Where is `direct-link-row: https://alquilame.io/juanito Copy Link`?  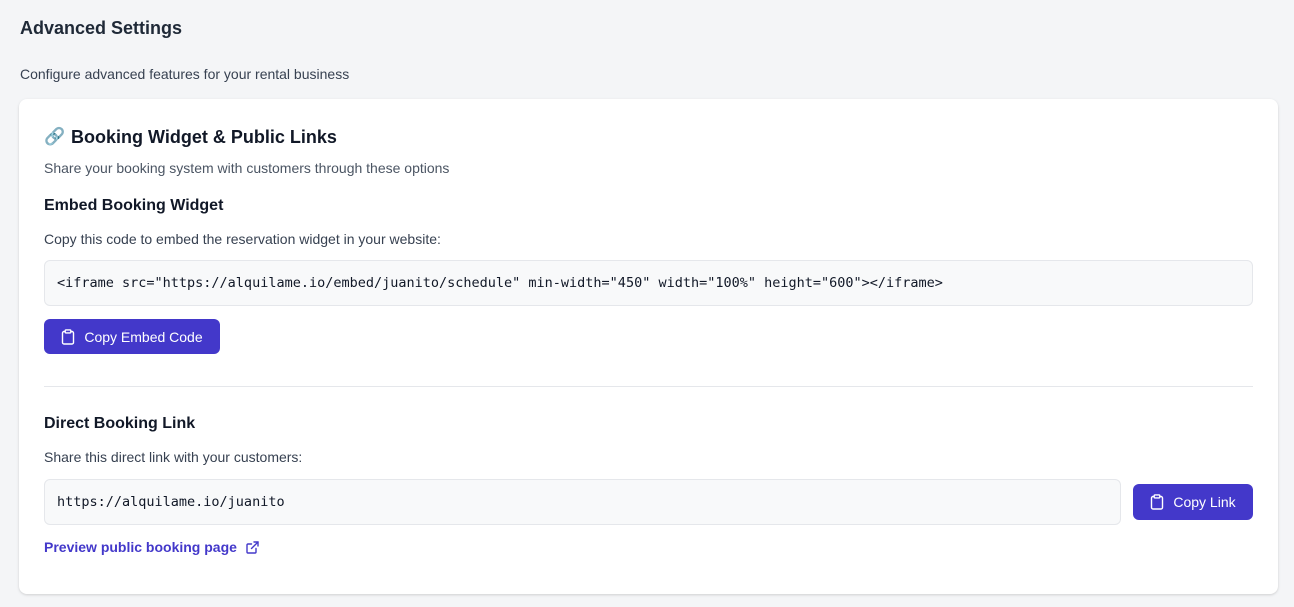
direct-link-row: https://alquilame.io/juanito Copy Link is located at coordinates (648, 502).